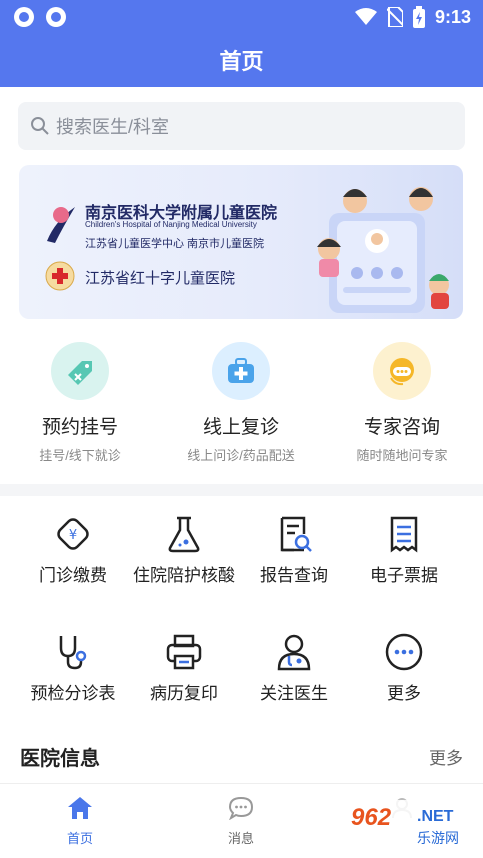  I want to click on watermark-domain: .NET, so click(435, 816).